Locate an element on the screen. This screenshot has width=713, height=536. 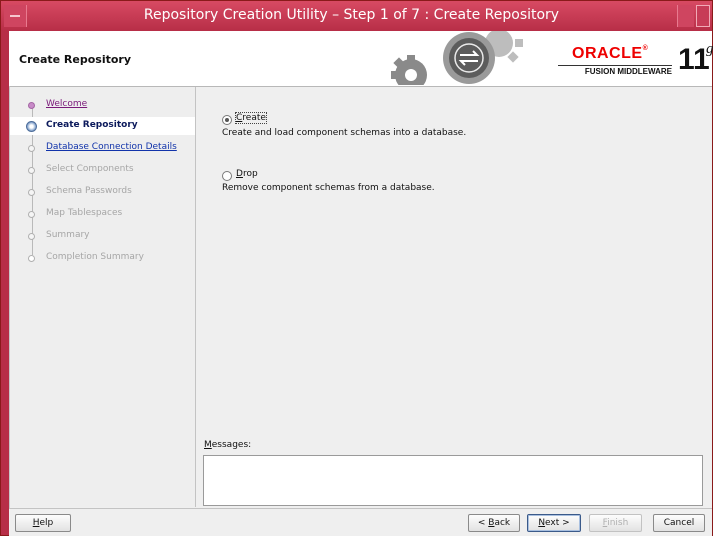
window-left-border is located at coordinates (5, 283).